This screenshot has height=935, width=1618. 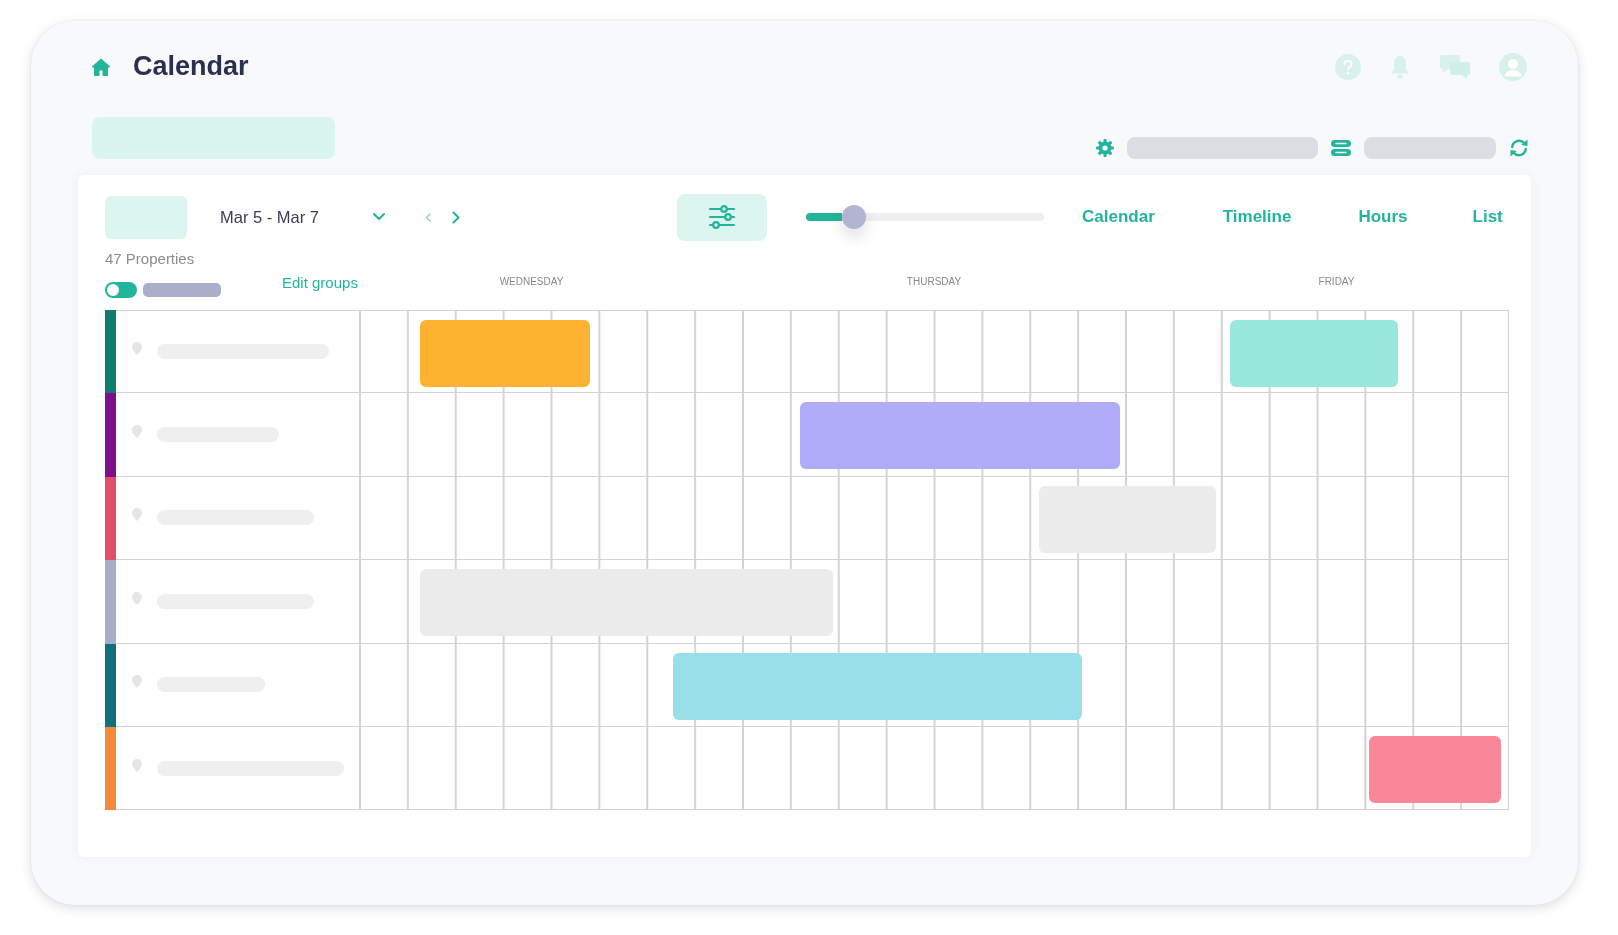 What do you see at coordinates (320, 283) in the screenshot?
I see `edit-groups-link: Edit groups` at bounding box center [320, 283].